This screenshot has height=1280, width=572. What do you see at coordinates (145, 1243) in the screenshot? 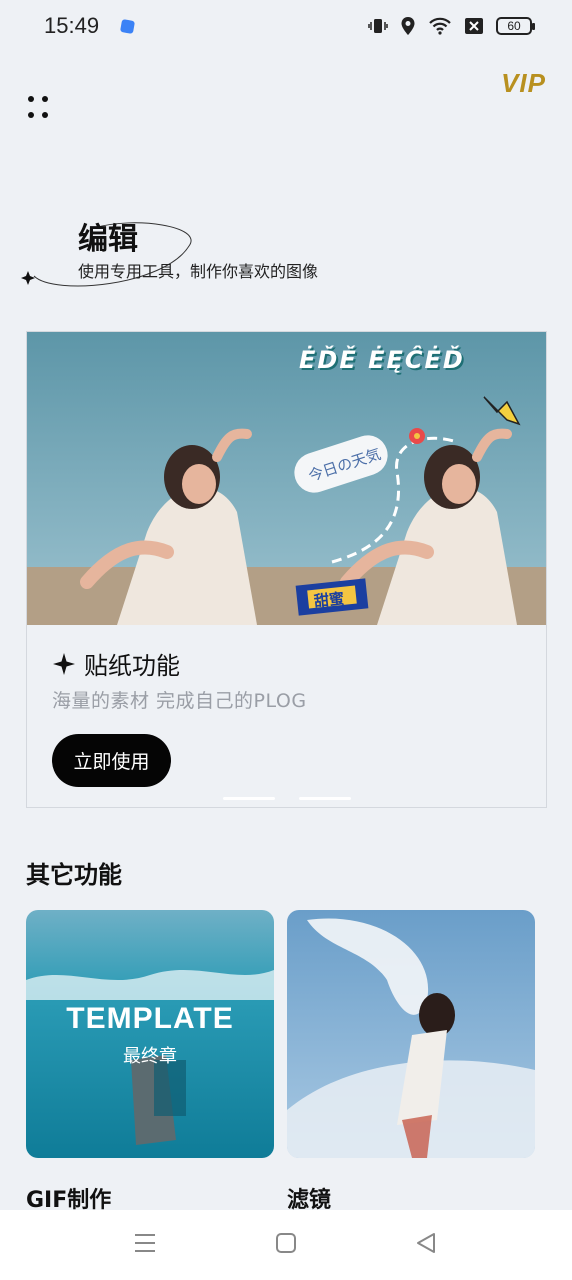
I see `menu-nav-icon` at bounding box center [145, 1243].